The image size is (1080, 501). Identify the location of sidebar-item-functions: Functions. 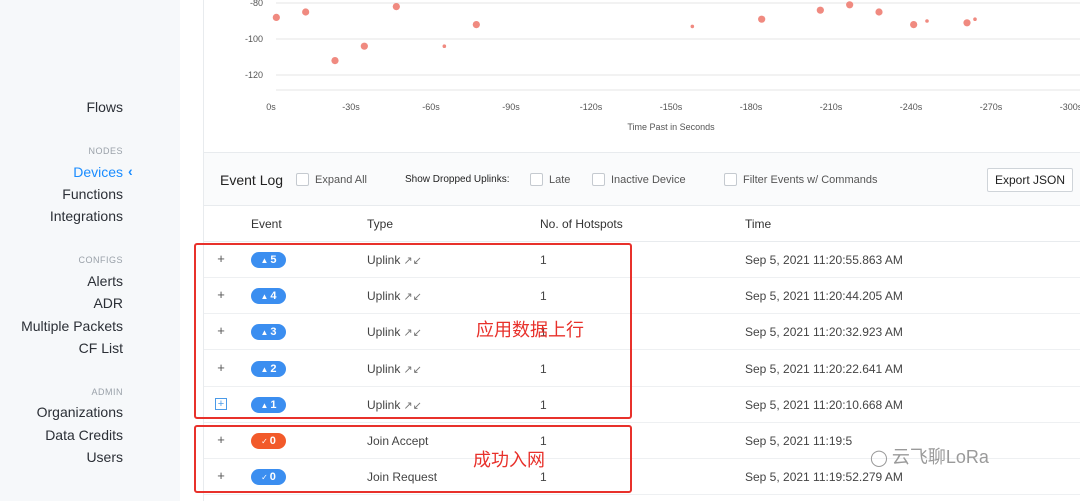
(92, 194).